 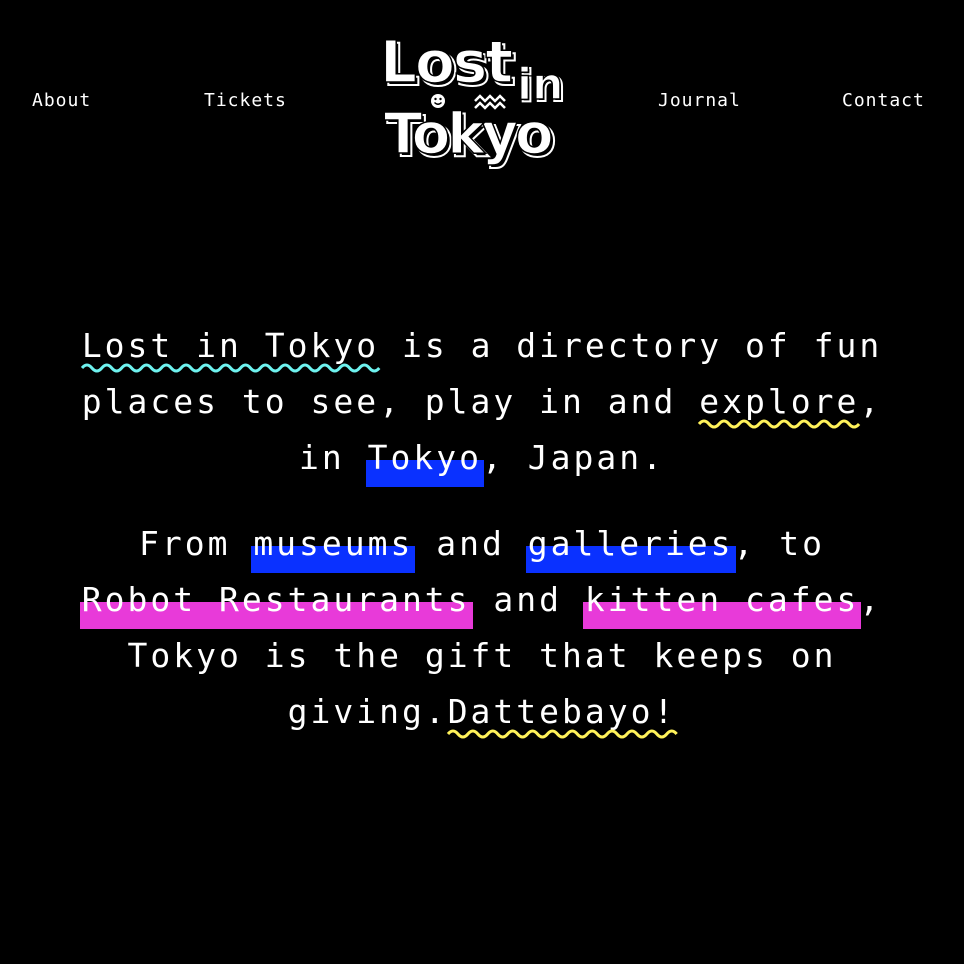 I want to click on nav-tickets-link: Tickets, so click(x=245, y=101).